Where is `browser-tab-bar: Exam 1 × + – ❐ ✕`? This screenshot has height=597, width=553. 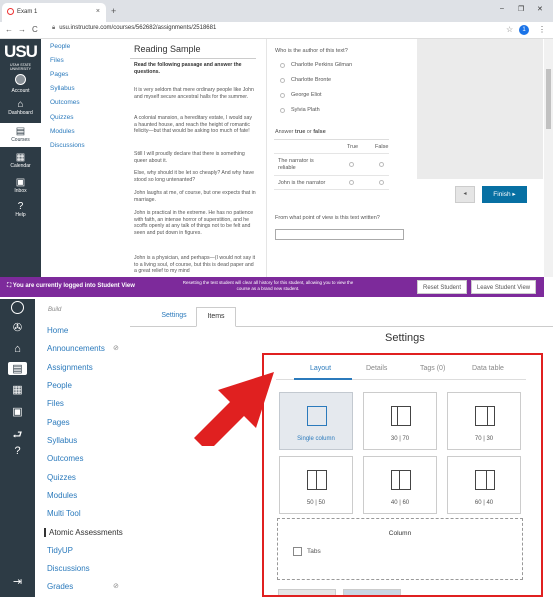 browser-tab-bar: Exam 1 × + – ❐ ✕ is located at coordinates (276, 11).